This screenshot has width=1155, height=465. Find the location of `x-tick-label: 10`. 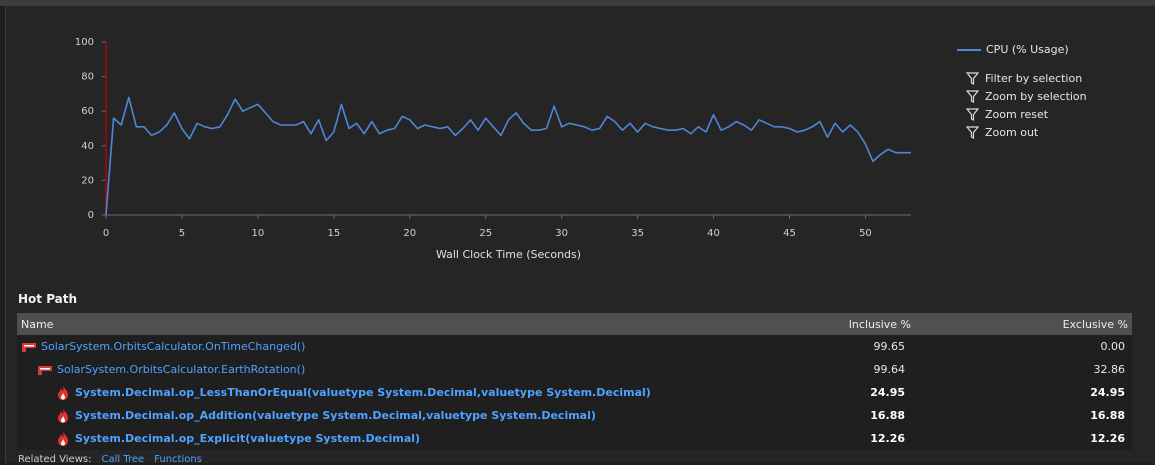

x-tick-label: 10 is located at coordinates (258, 233).